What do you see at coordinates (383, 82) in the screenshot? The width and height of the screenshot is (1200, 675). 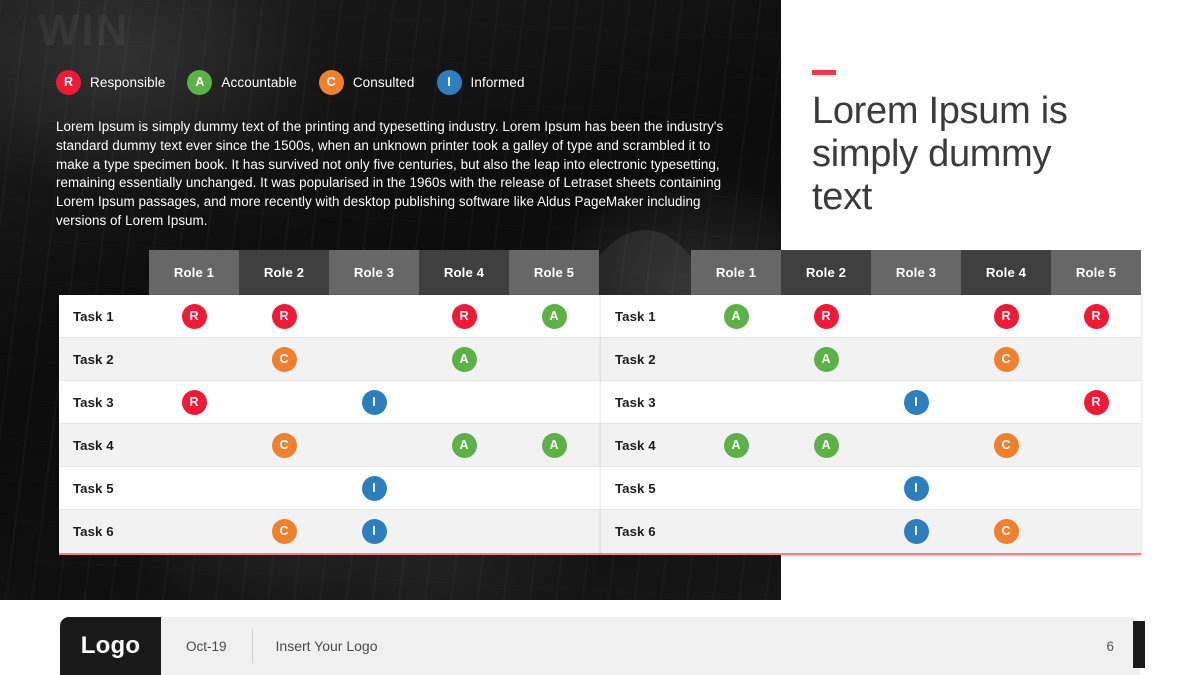 I see `legend-label: Consulted` at bounding box center [383, 82].